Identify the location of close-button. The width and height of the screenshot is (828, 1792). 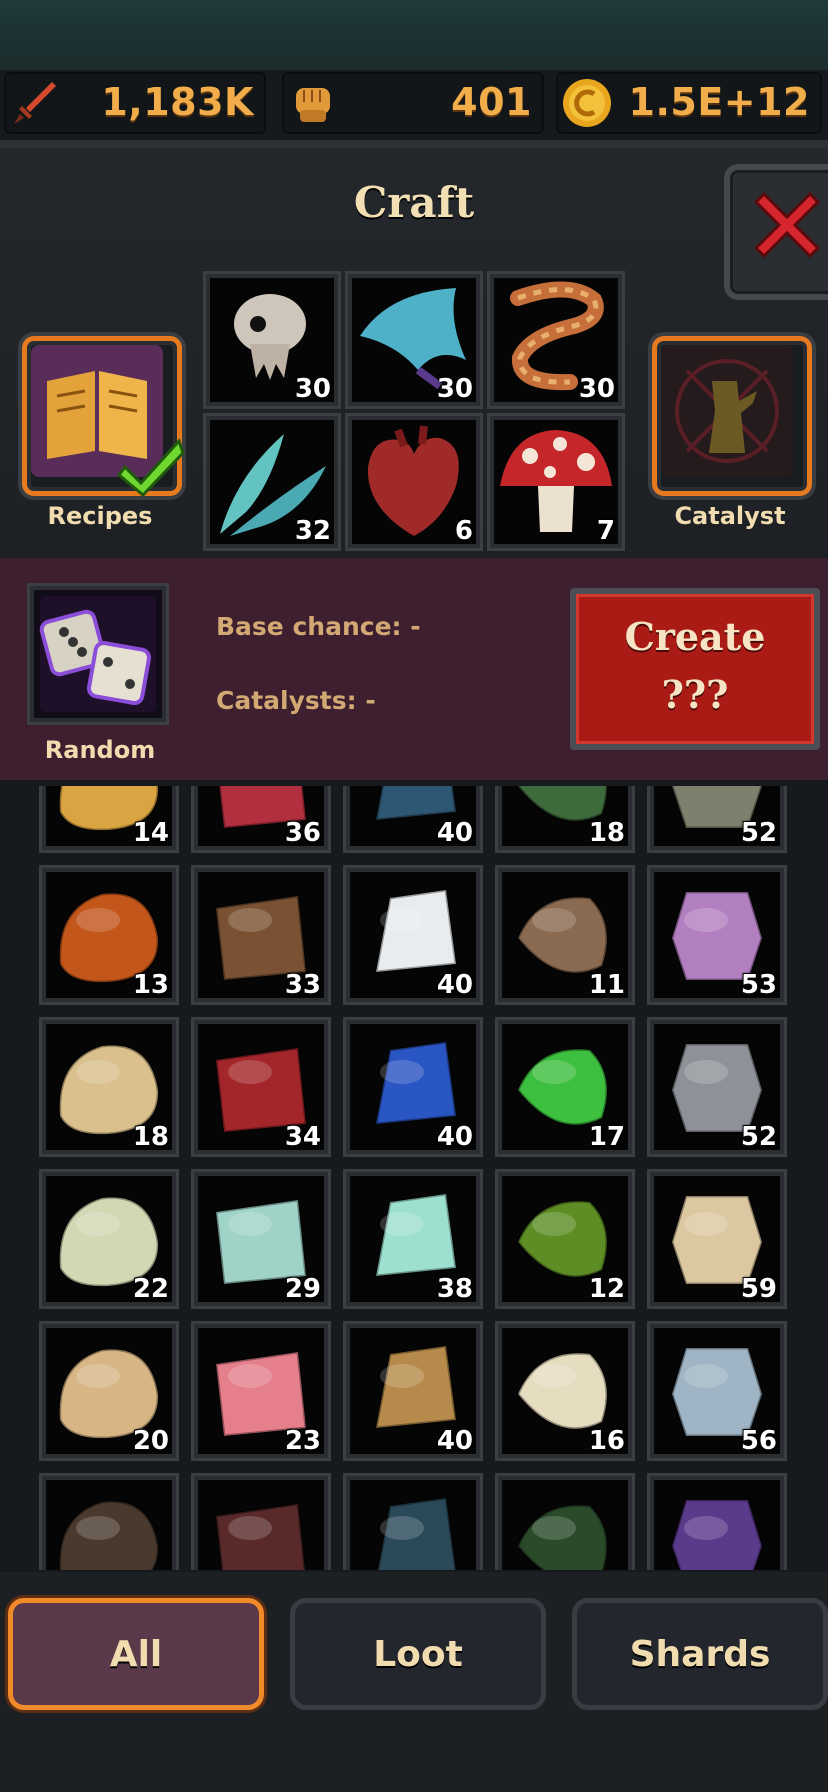
(776, 232).